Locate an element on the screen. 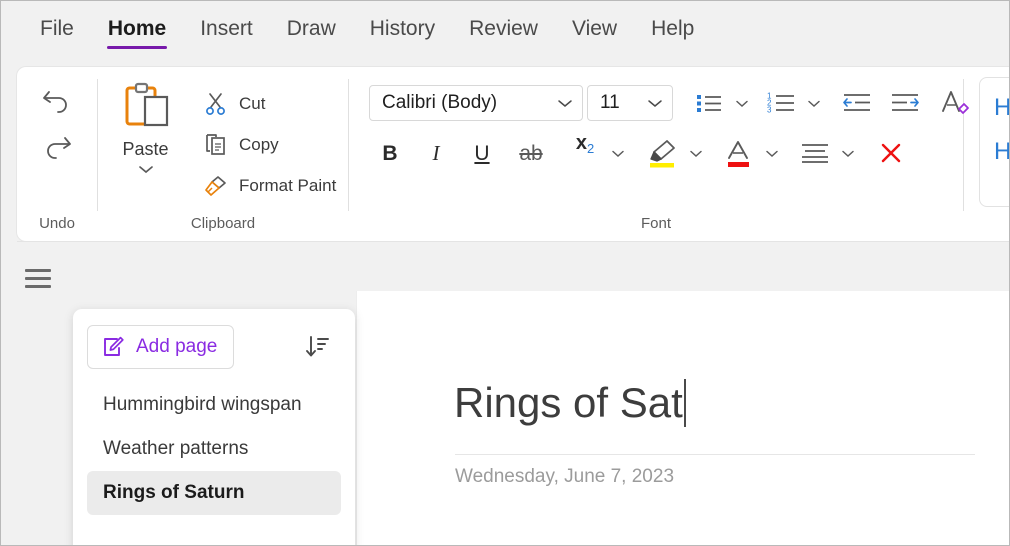 The height and width of the screenshot is (546, 1010). undo-button is located at coordinates (57, 100).